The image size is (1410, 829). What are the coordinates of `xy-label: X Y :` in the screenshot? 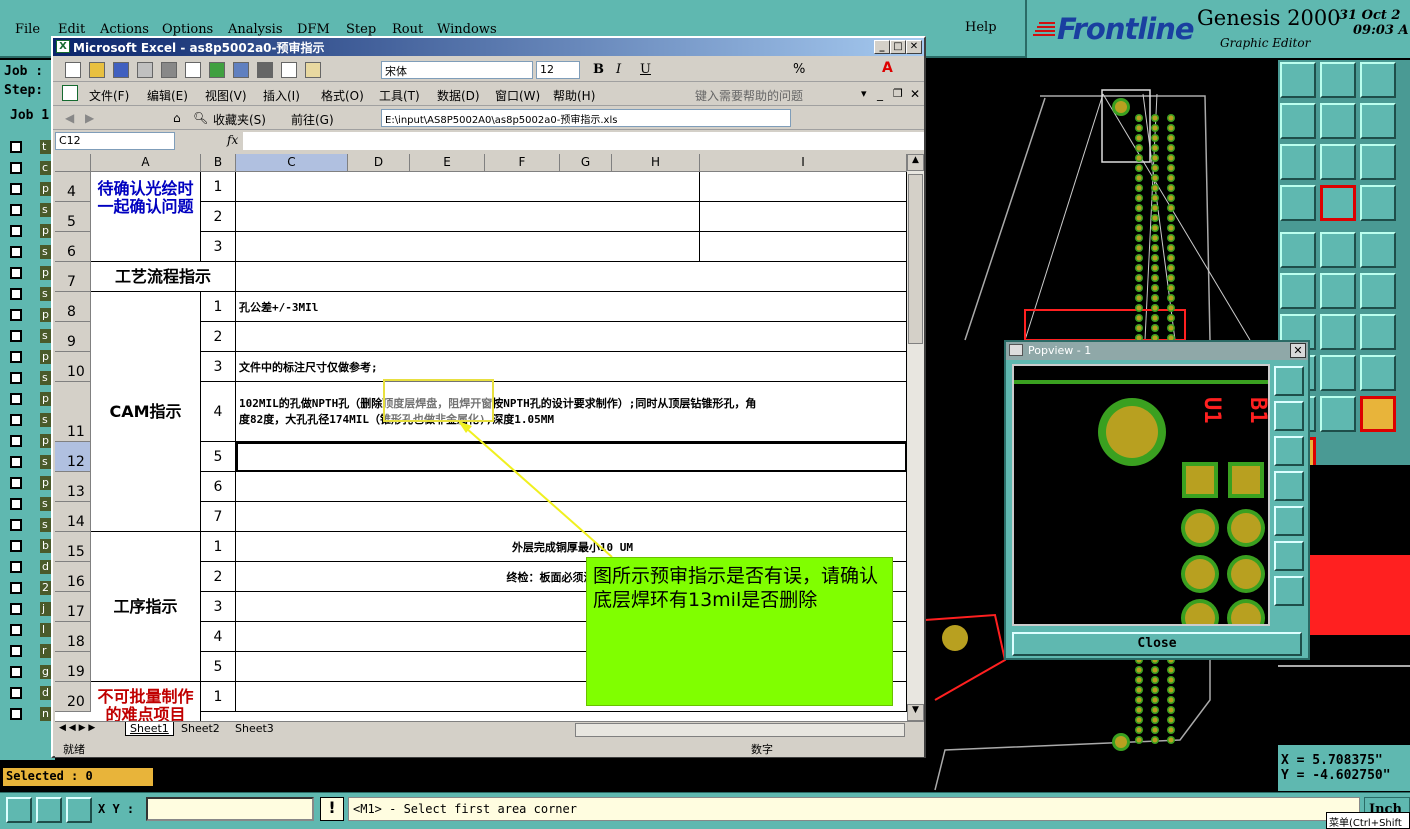 It's located at (116, 809).